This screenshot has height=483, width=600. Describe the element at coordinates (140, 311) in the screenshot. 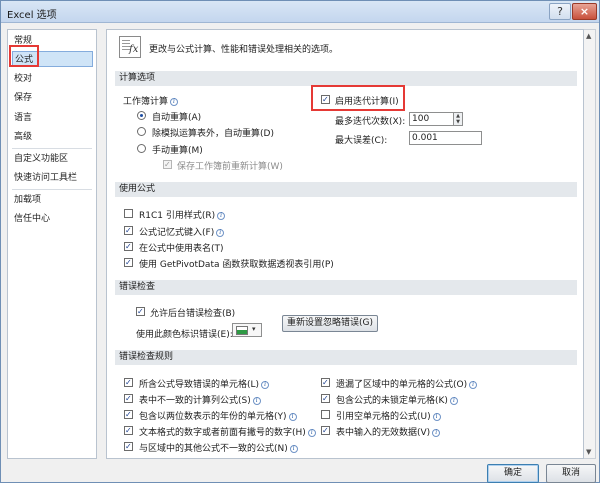

I see `background-error-check-checkbox` at that location.